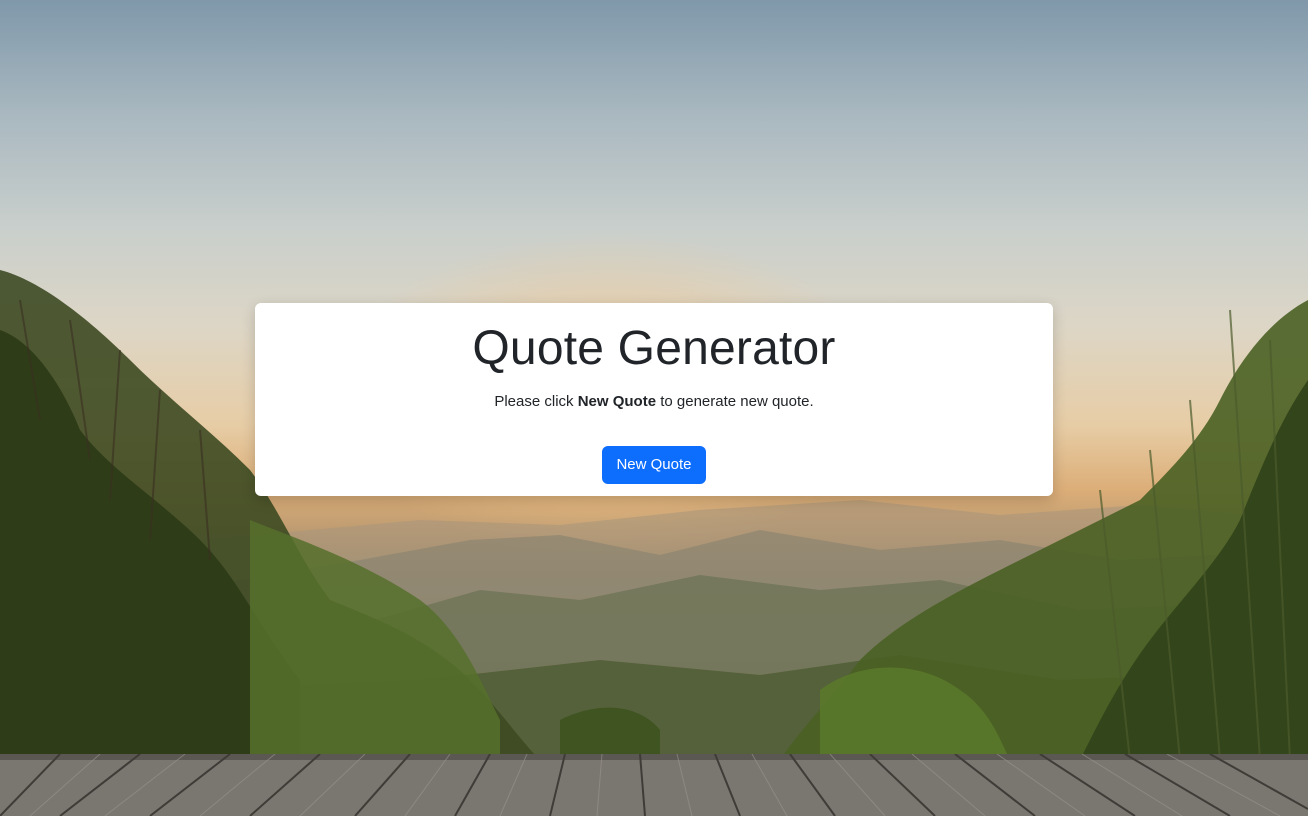 The height and width of the screenshot is (816, 1308). I want to click on instructions-suffix: to generate new quote., so click(735, 401).